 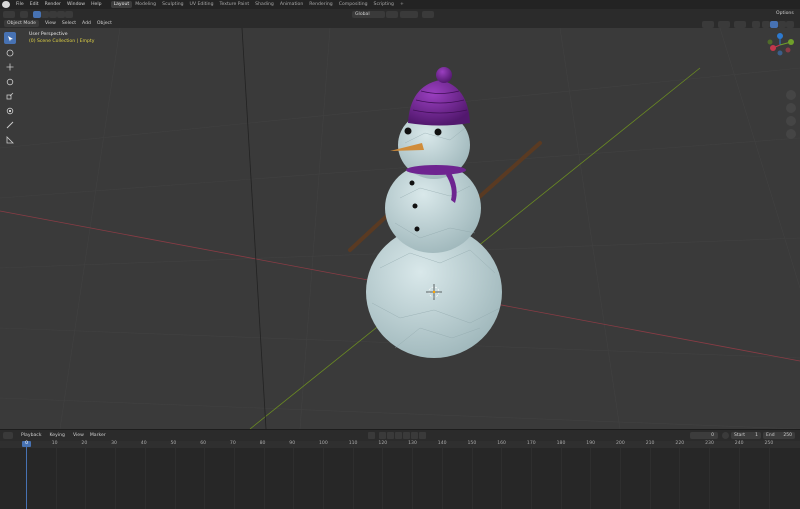 I want to click on snap-icon, so click(x=409, y=14).